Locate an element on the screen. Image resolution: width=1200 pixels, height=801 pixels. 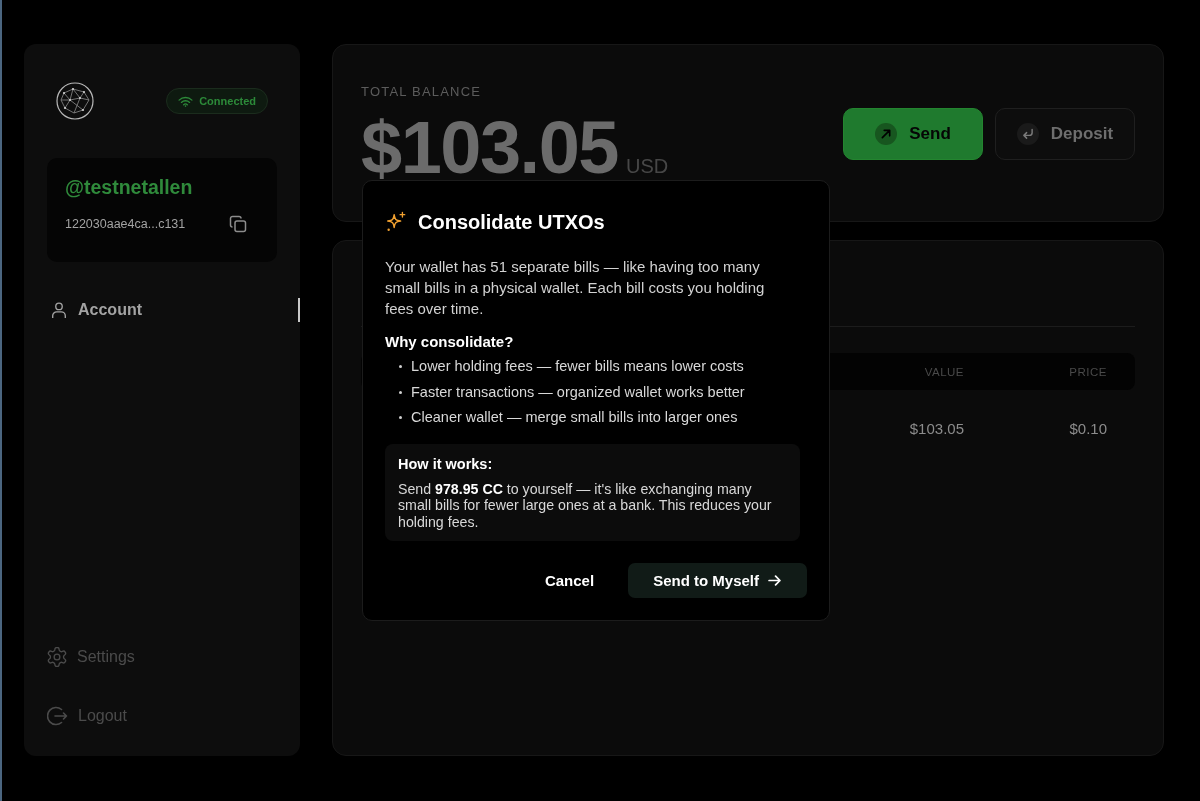
send-button: Send is located at coordinates (913, 134).